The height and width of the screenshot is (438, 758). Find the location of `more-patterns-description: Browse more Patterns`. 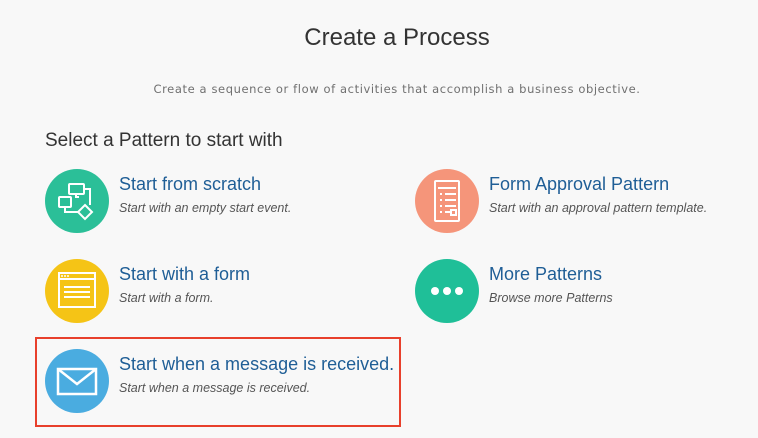

more-patterns-description: Browse more Patterns is located at coordinates (551, 298).